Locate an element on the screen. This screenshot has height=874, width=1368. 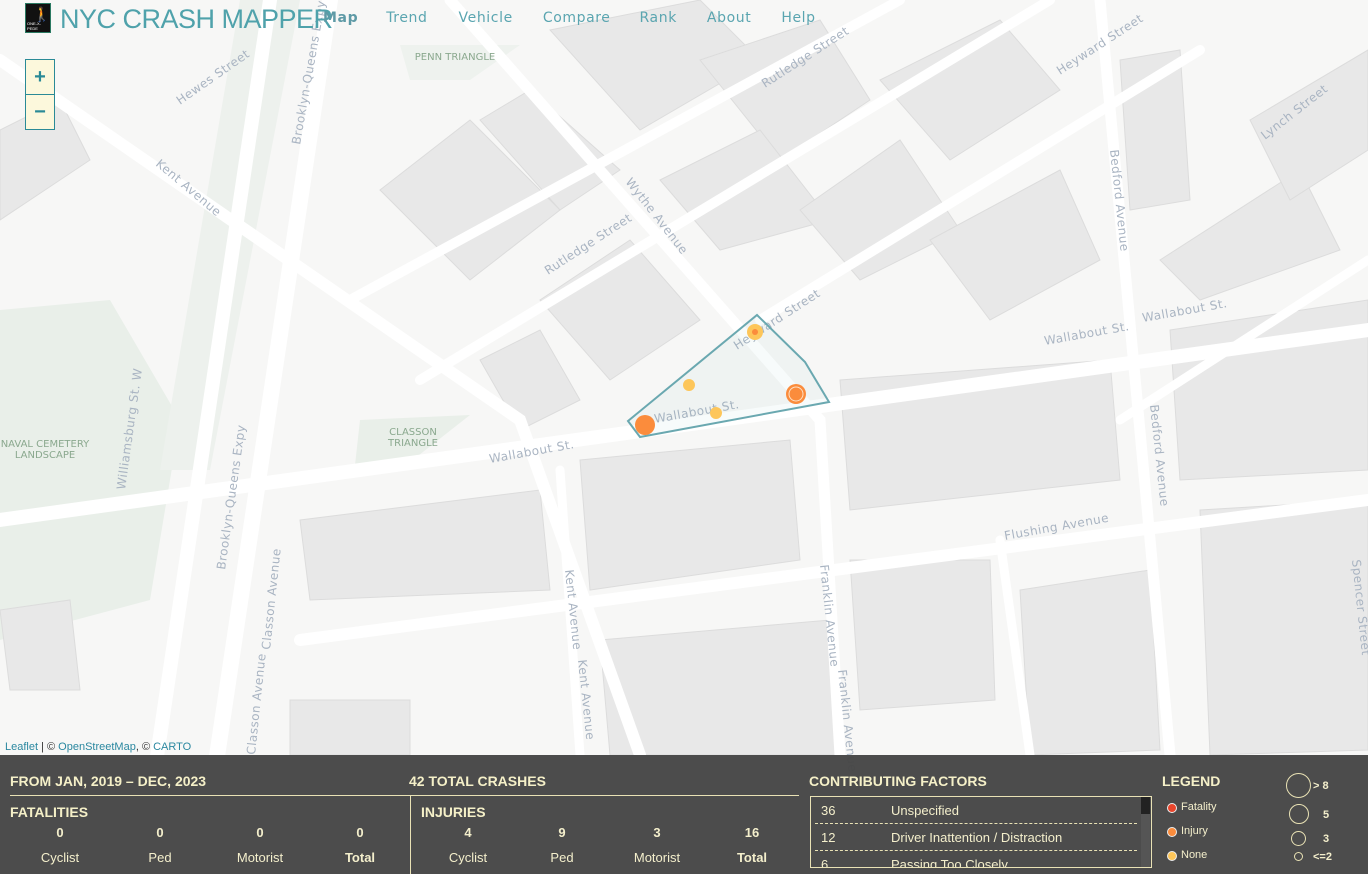
legend-size-gt8: > 8 is located at coordinates (1321, 786).